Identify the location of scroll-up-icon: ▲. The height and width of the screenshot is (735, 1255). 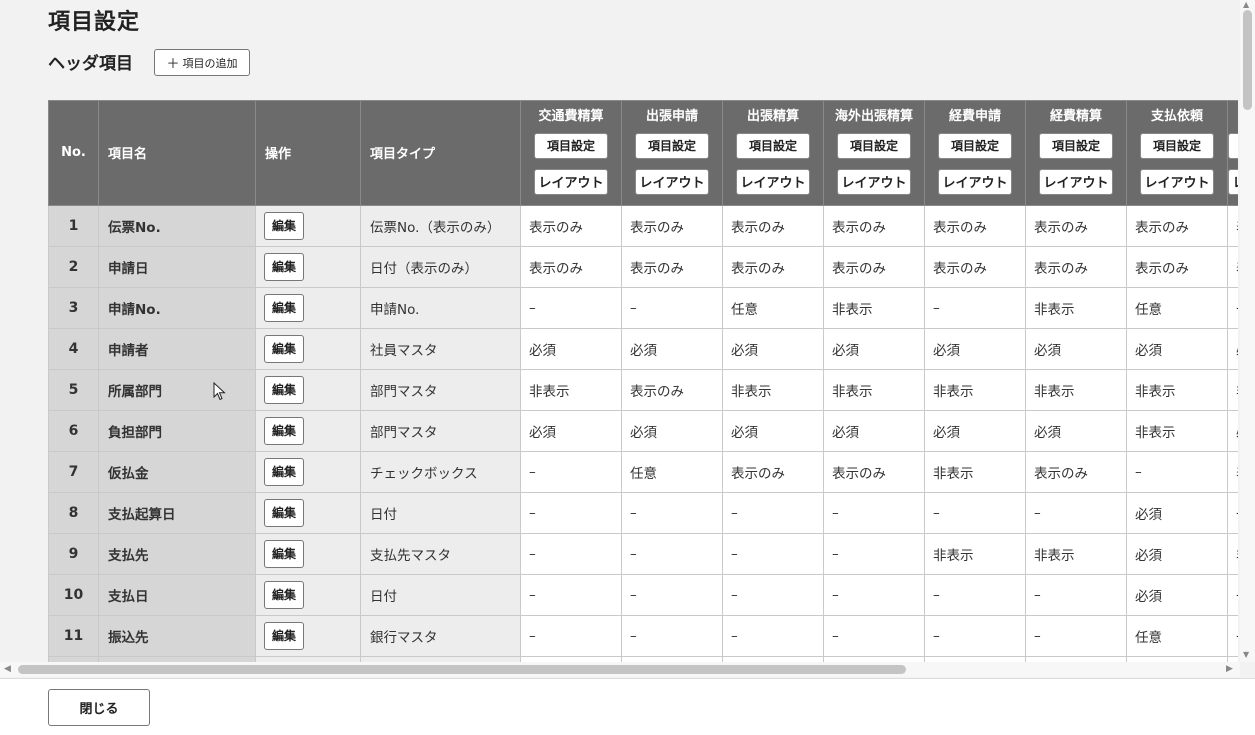
(1246, 4).